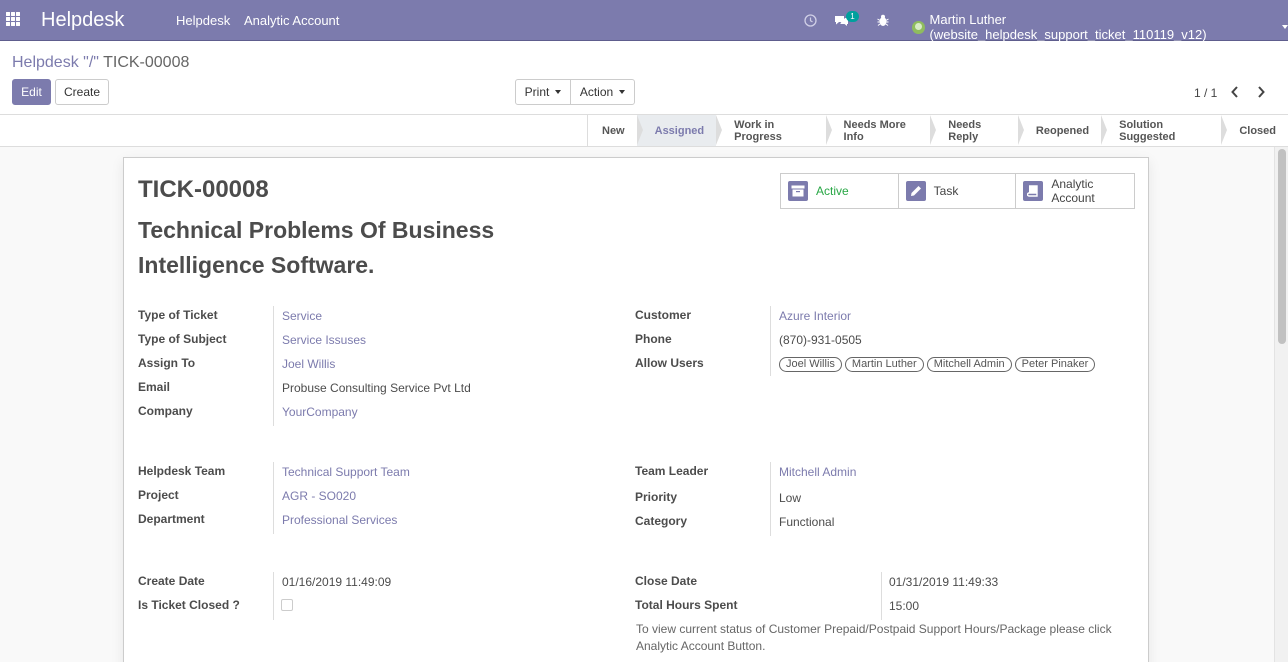 The height and width of the screenshot is (662, 1288). What do you see at coordinates (807, 522) in the screenshot?
I see `category-value: Functional` at bounding box center [807, 522].